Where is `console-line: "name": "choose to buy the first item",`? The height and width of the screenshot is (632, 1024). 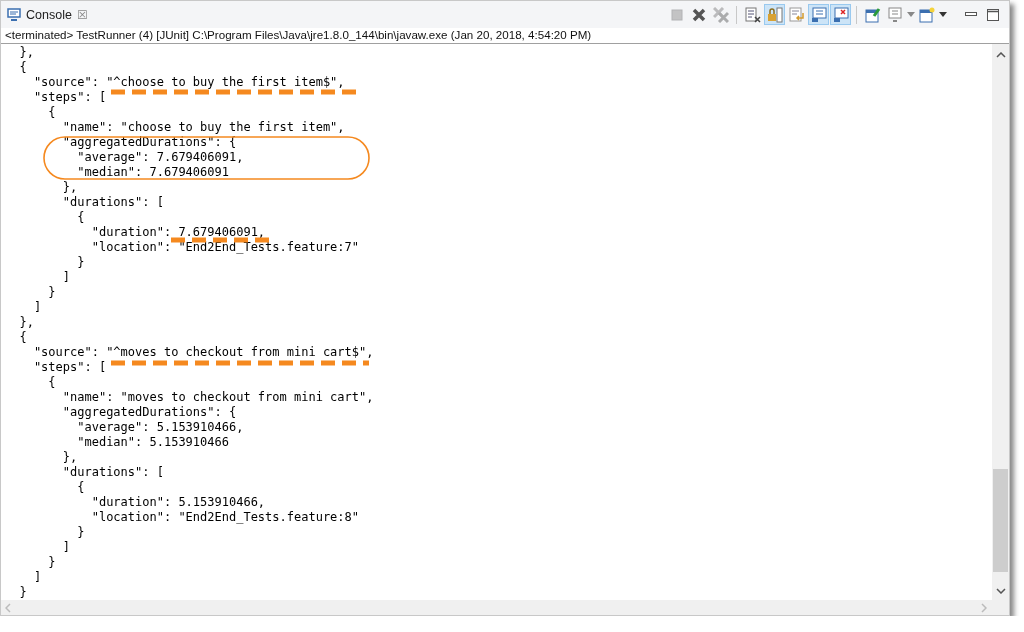
console-line: "name": "choose to buy the first item", is located at coordinates (203, 127).